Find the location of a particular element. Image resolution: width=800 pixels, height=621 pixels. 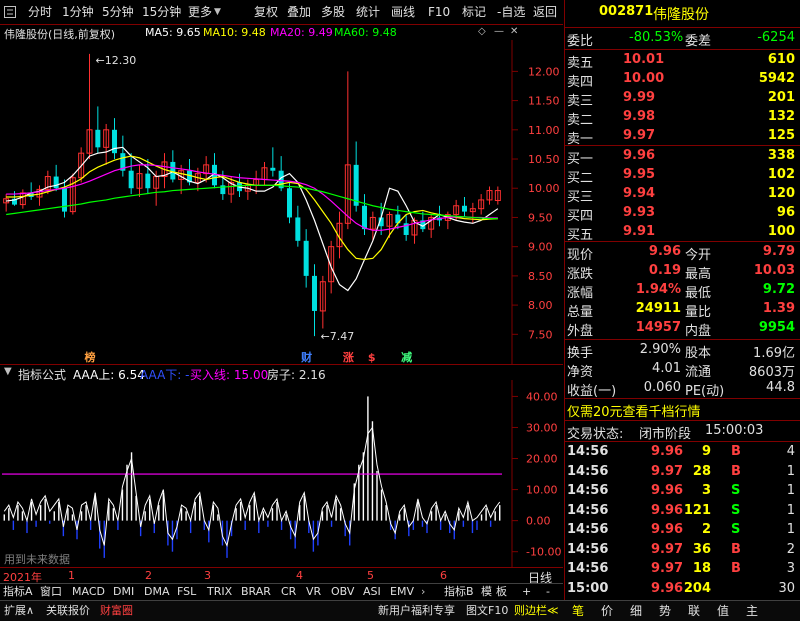

stat-value: 44.8 is located at coordinates (780, 387).